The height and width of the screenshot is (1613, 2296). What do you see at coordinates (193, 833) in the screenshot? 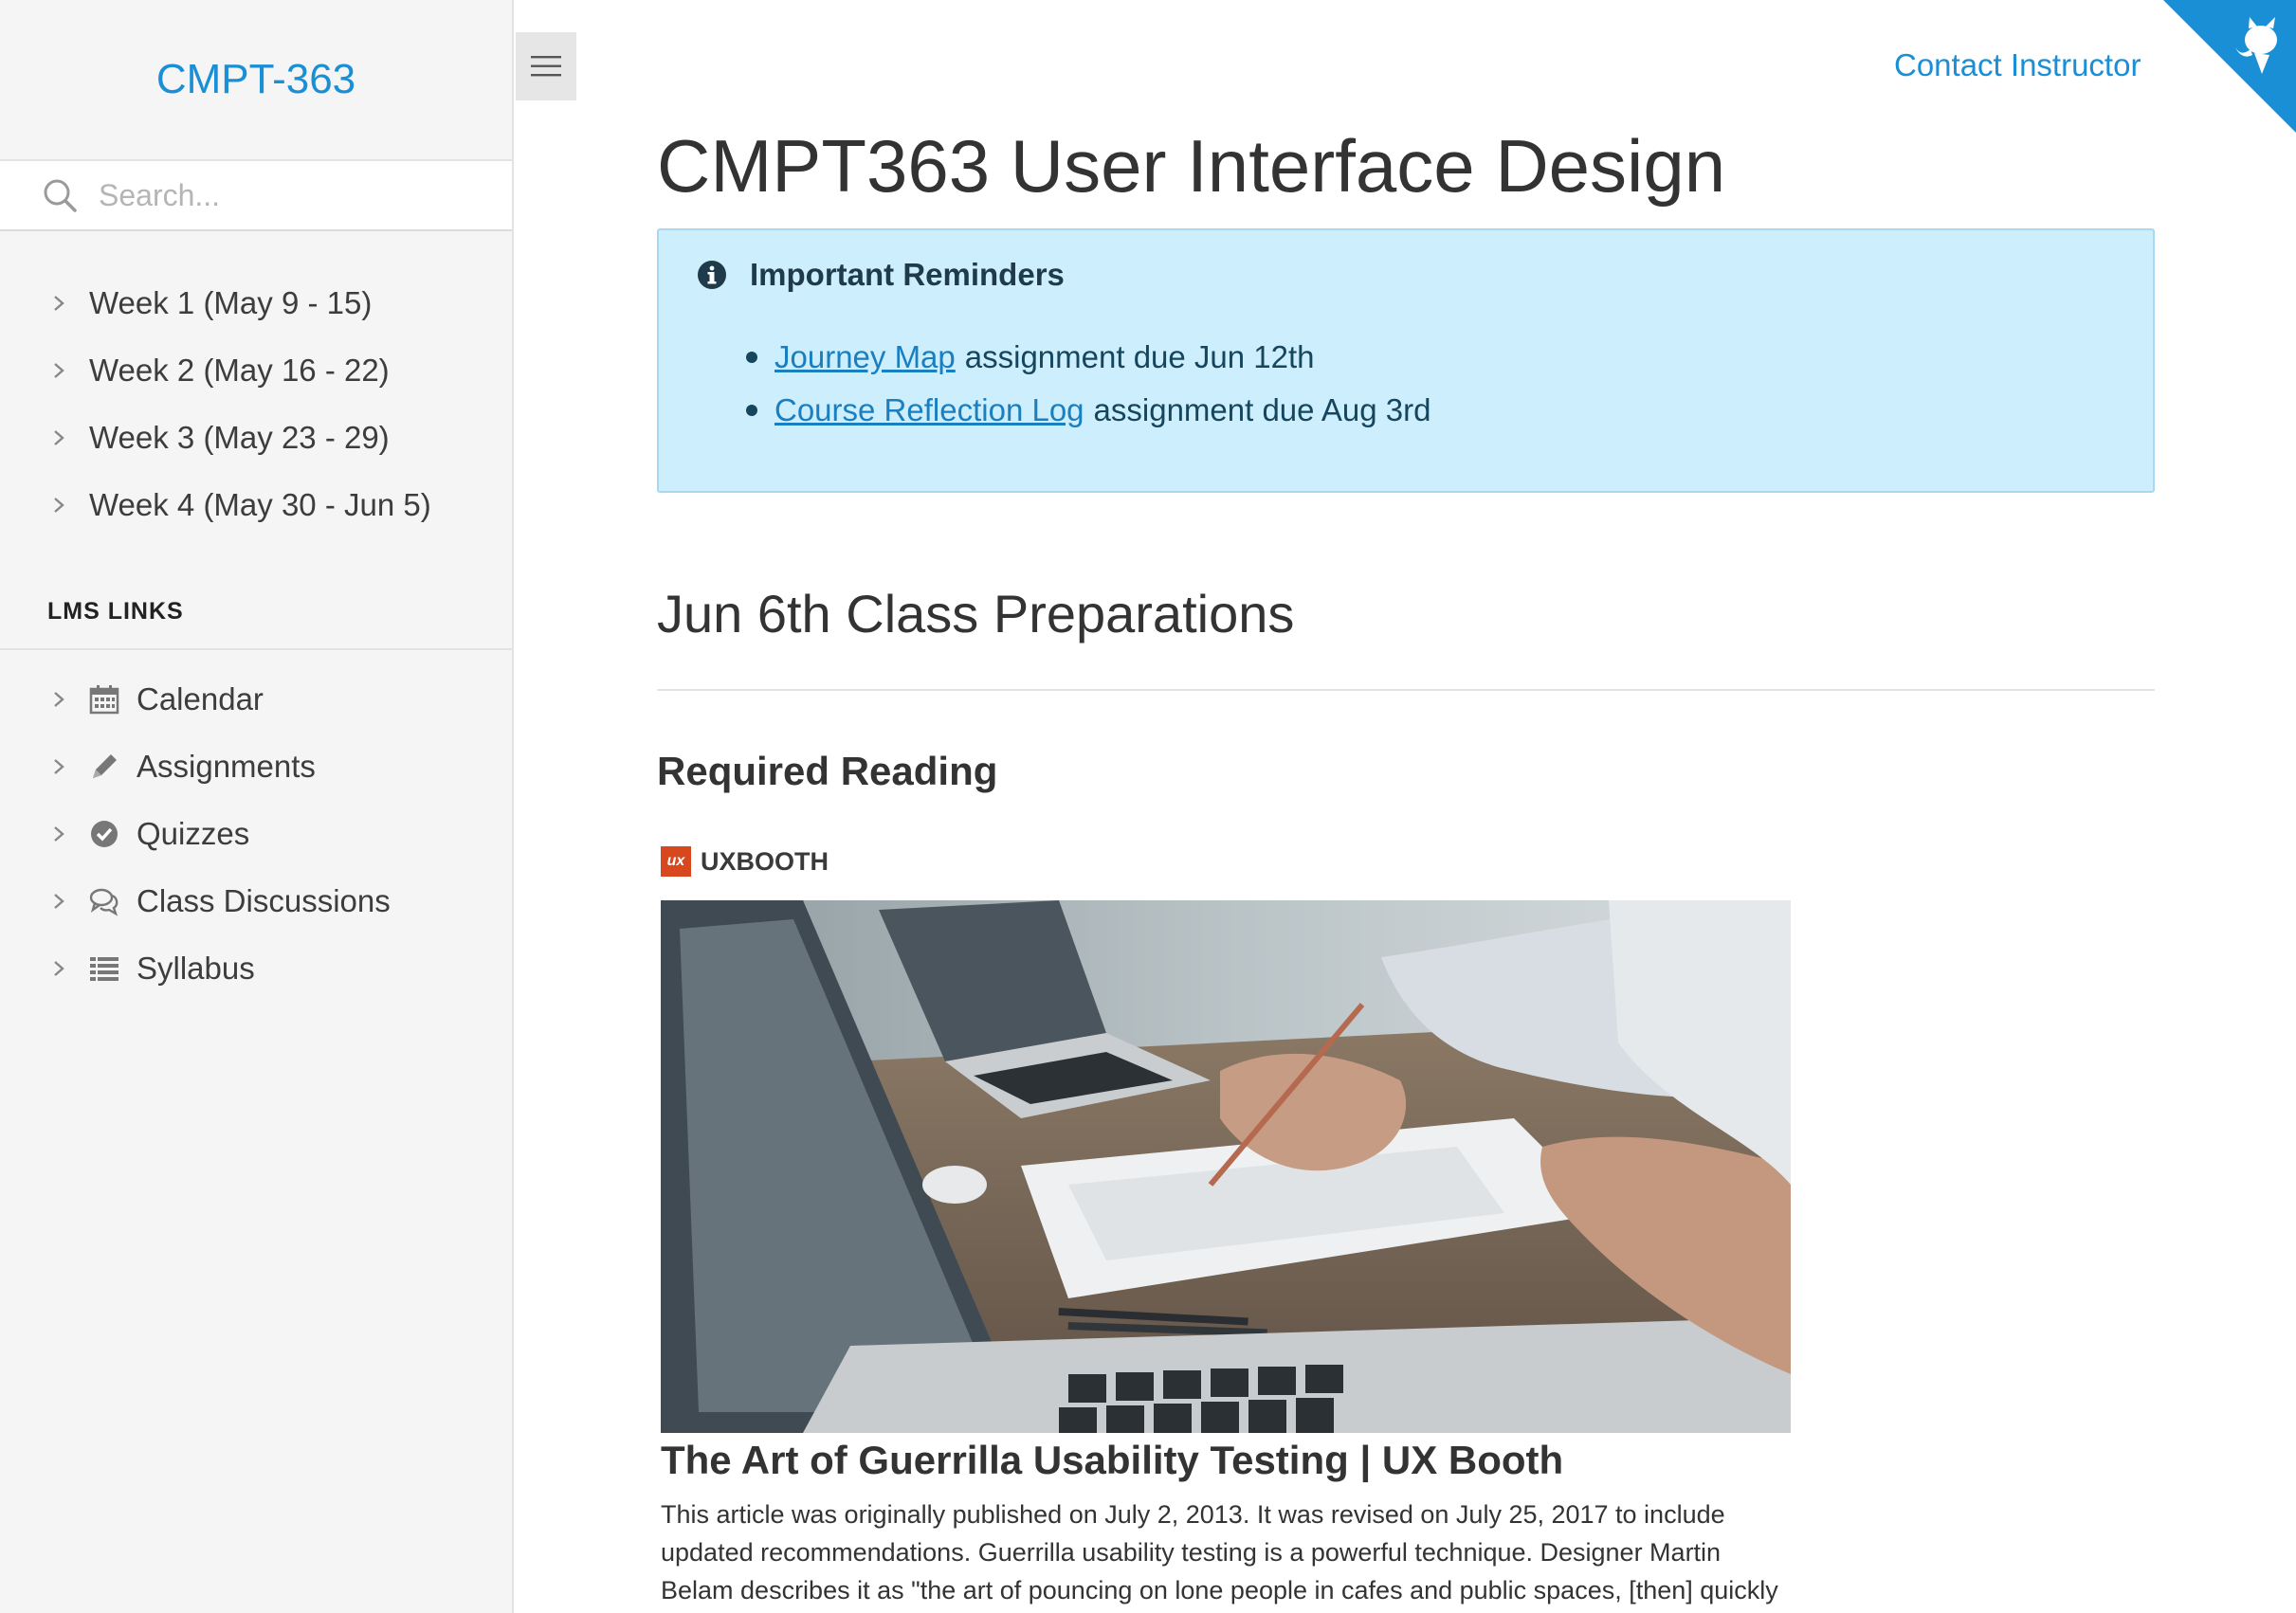
I see `sidebar-item-label: Quizzes` at bounding box center [193, 833].